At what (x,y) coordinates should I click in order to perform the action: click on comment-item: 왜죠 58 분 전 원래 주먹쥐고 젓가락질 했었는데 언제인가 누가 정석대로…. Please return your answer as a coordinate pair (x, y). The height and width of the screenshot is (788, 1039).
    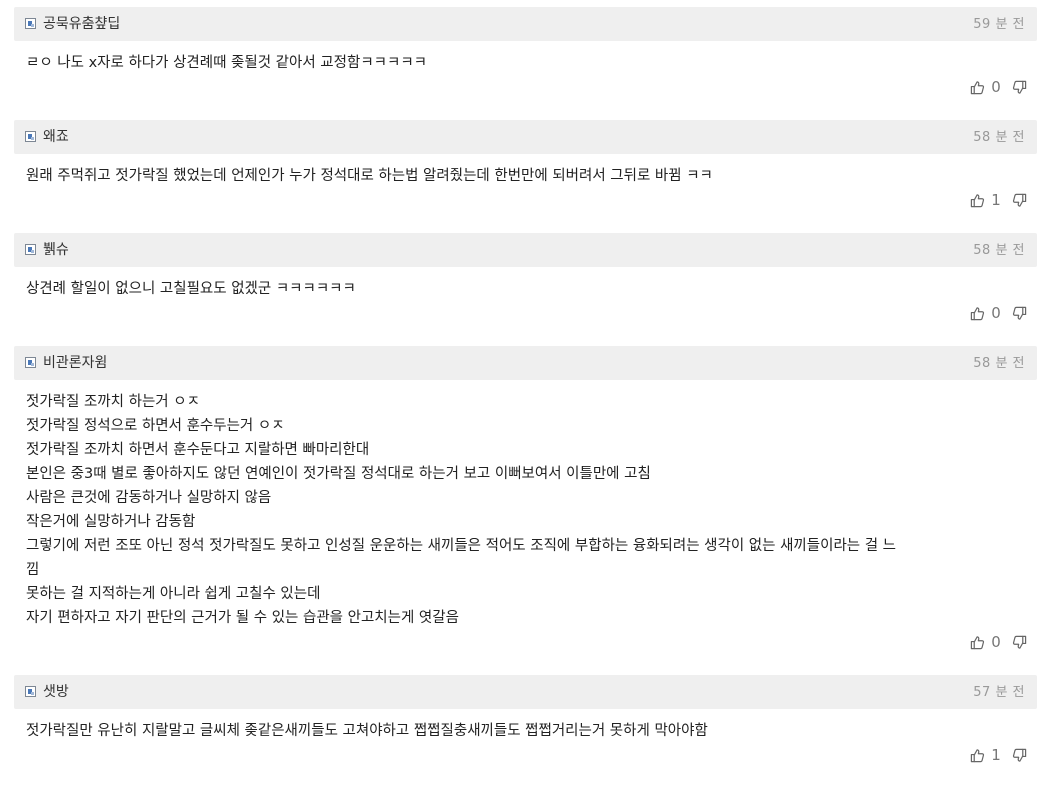
    Looking at the image, I should click on (525, 168).